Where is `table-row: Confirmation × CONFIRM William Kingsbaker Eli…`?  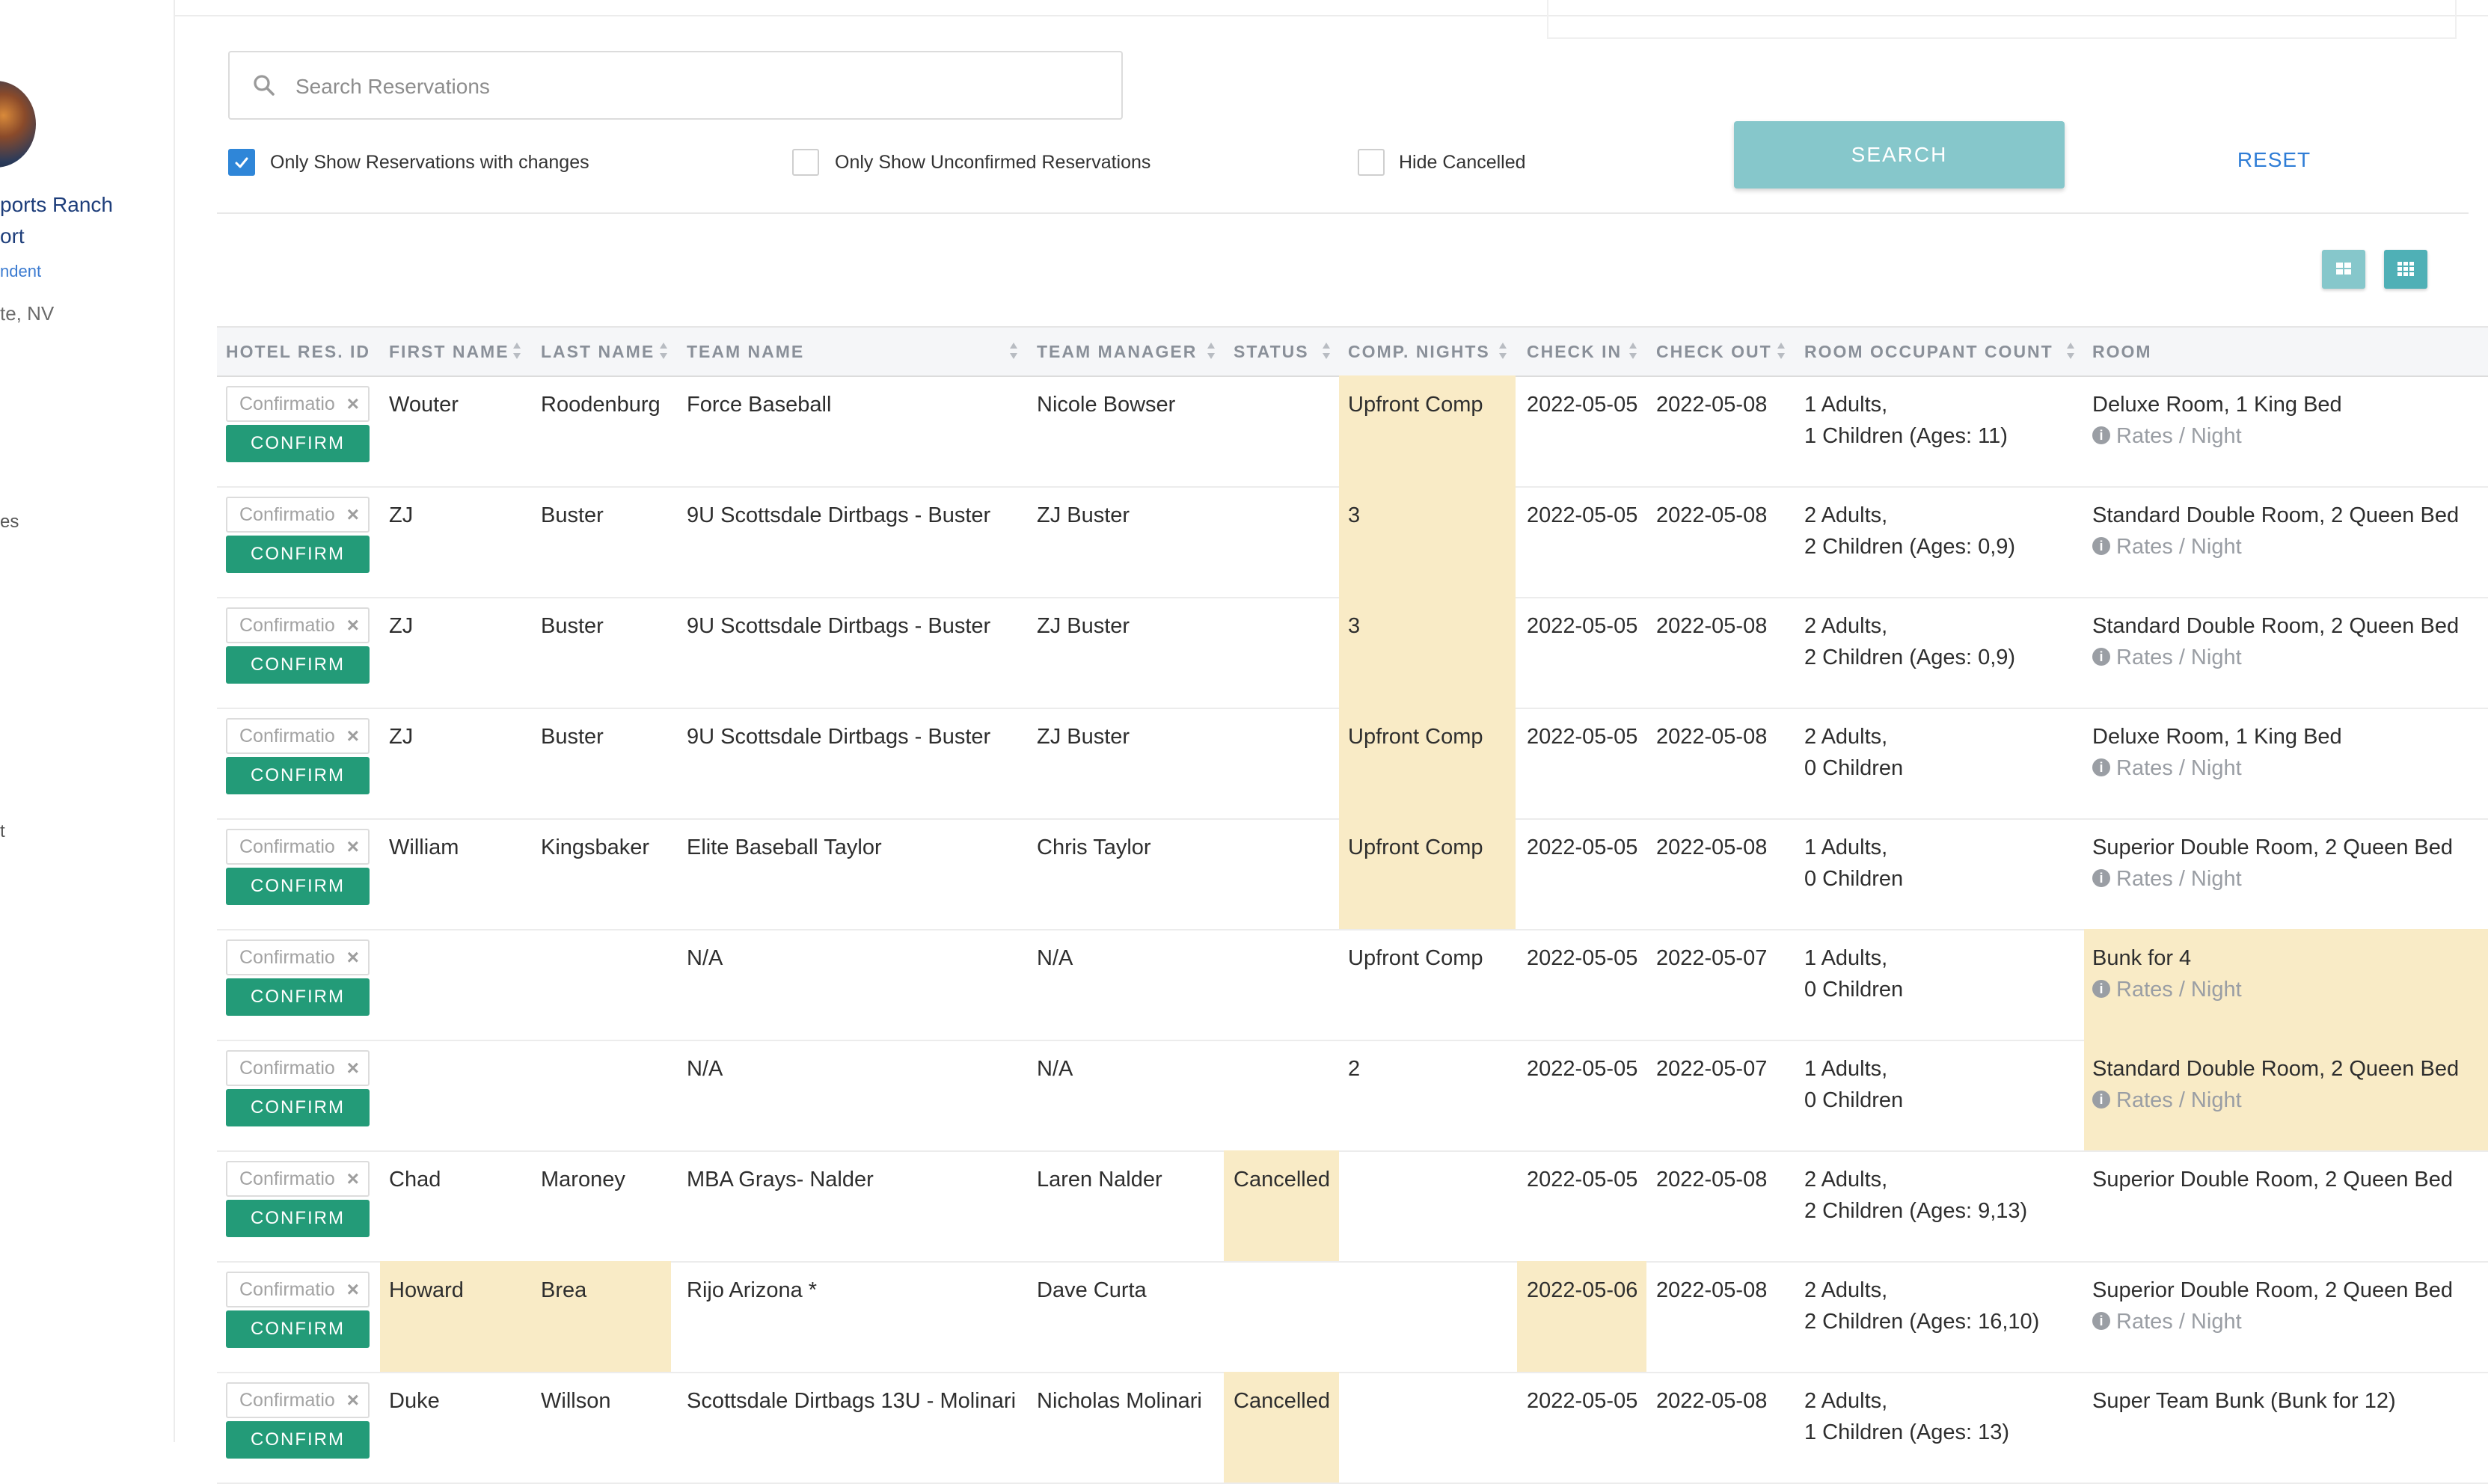 table-row: Confirmation × CONFIRM William Kingsbaker Eli… is located at coordinates (1352, 874).